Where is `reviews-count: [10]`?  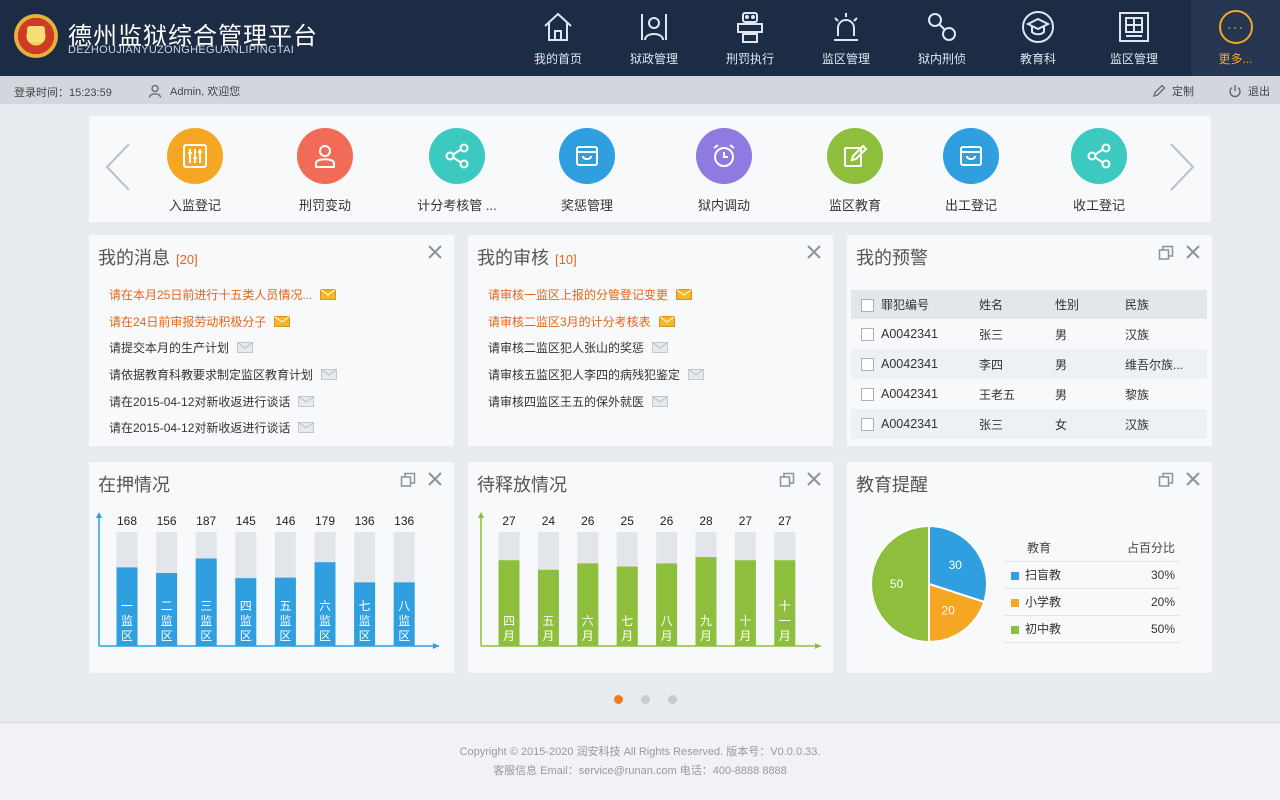 reviews-count: [10] is located at coordinates (566, 259).